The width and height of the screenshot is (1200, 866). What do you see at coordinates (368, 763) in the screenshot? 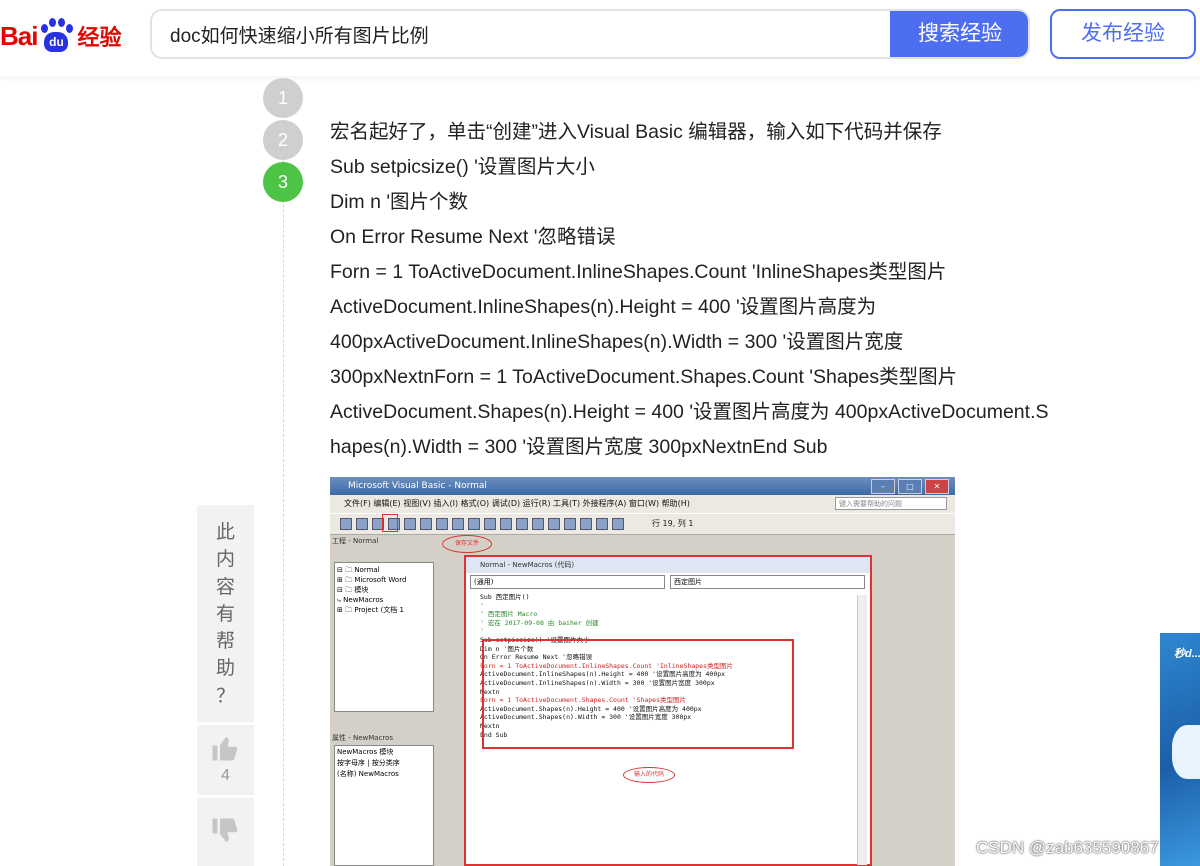
I see `props-line: 按字母序 | 按分类序` at bounding box center [368, 763].